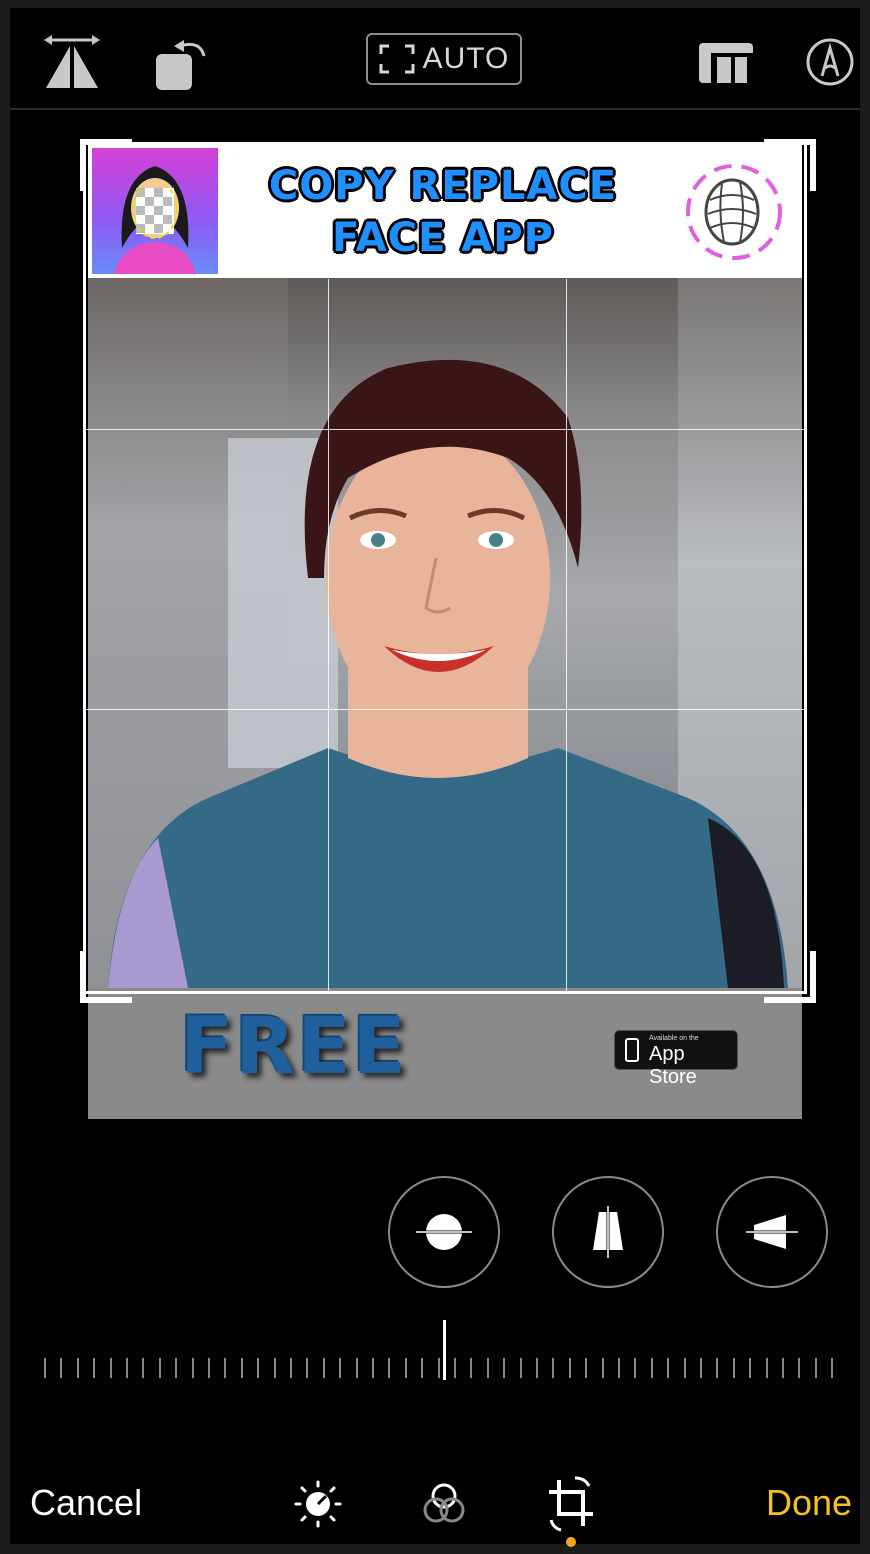 This screenshot has height=1554, width=870. I want to click on crop-handle-bottom-left, so click(106, 977).